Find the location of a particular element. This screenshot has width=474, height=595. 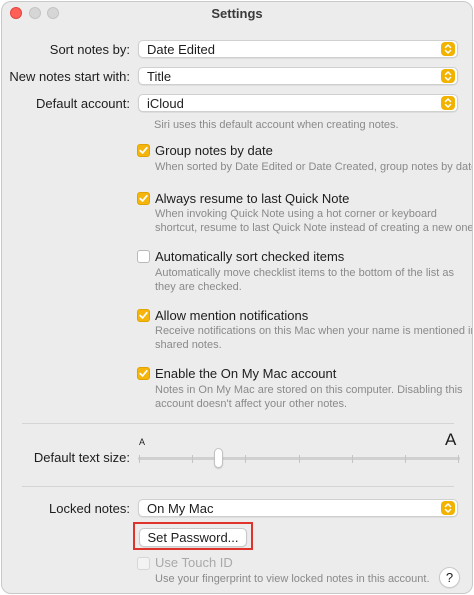

help-button: ? is located at coordinates (449, 577).